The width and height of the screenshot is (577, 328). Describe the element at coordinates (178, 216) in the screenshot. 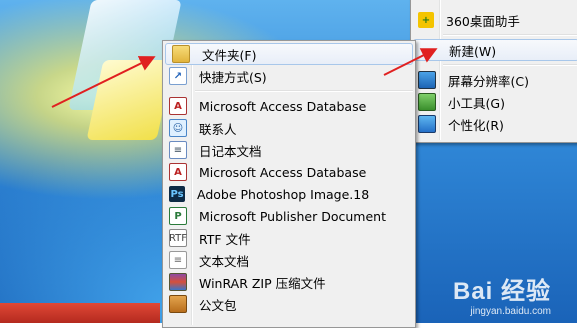

I see `publisher-icon: P` at that location.